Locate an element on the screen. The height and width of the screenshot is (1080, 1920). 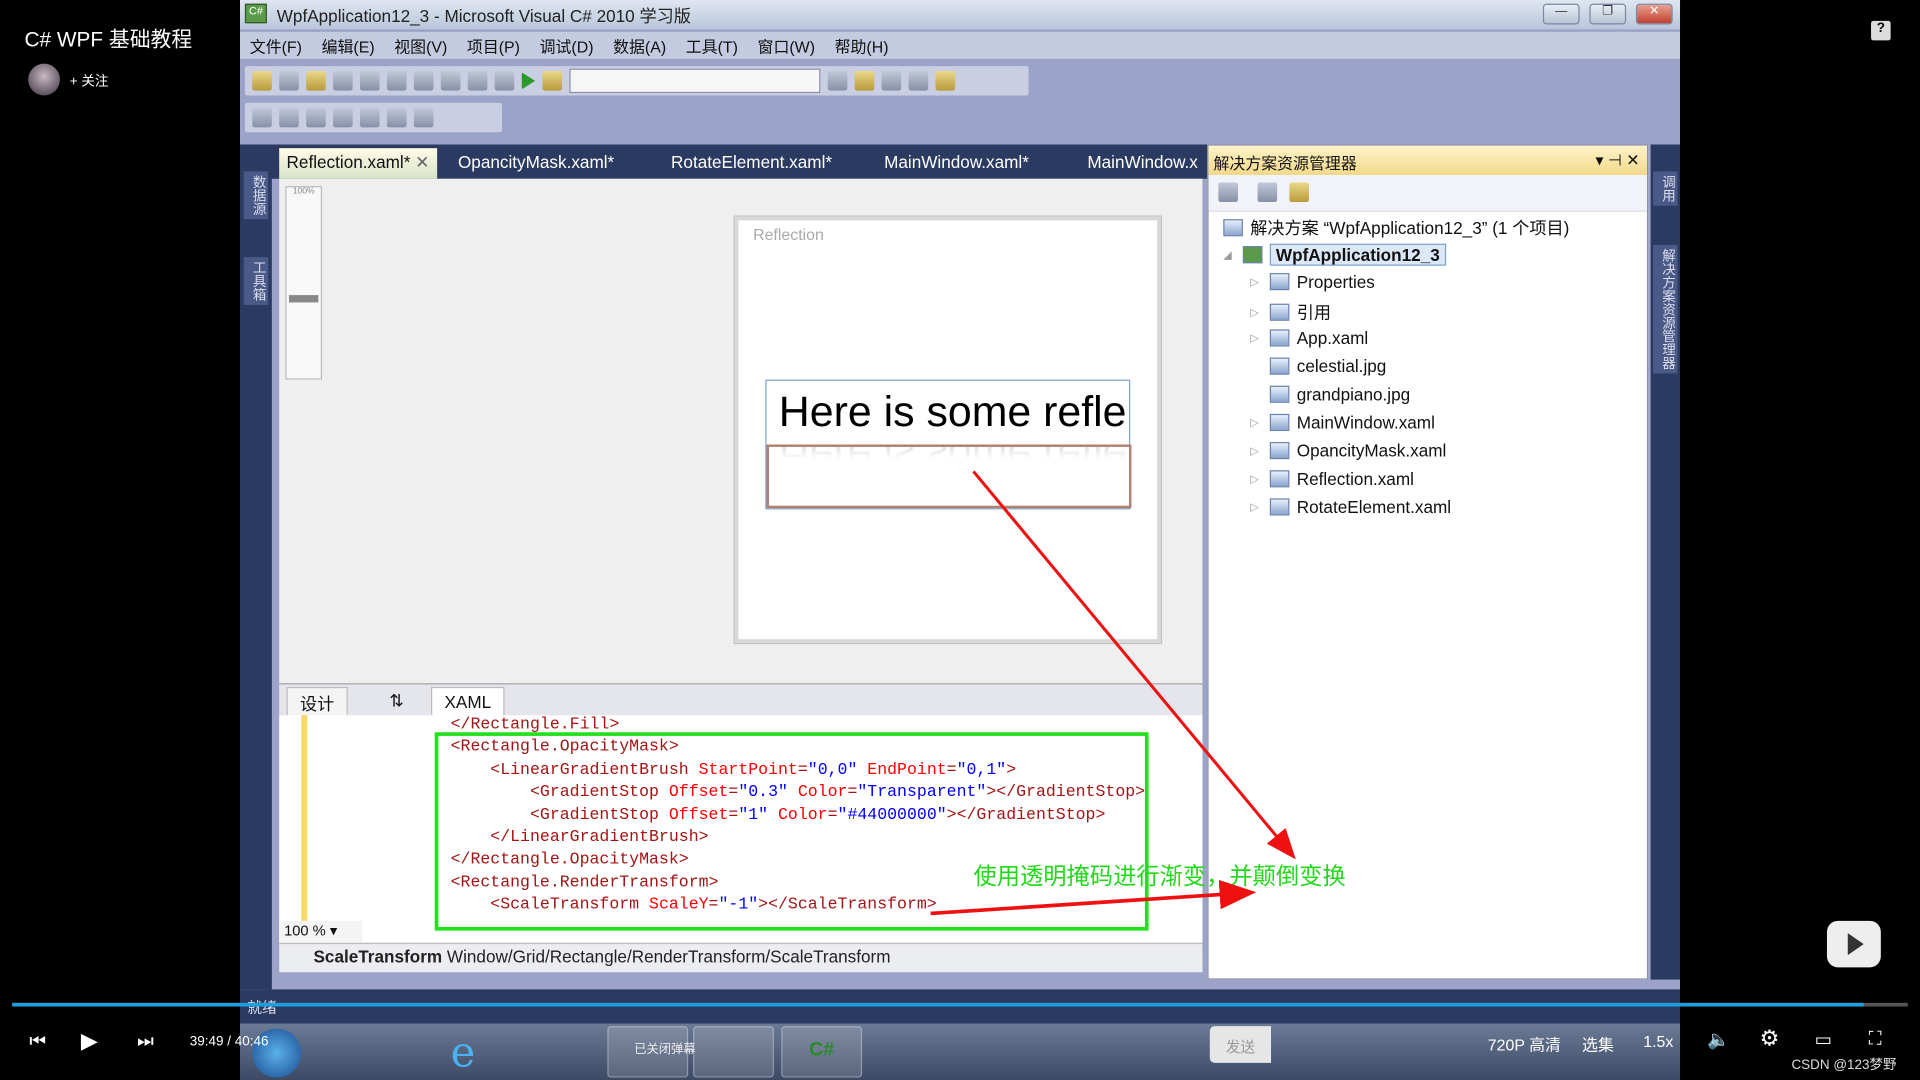
undo-icon is located at coordinates (477, 81).